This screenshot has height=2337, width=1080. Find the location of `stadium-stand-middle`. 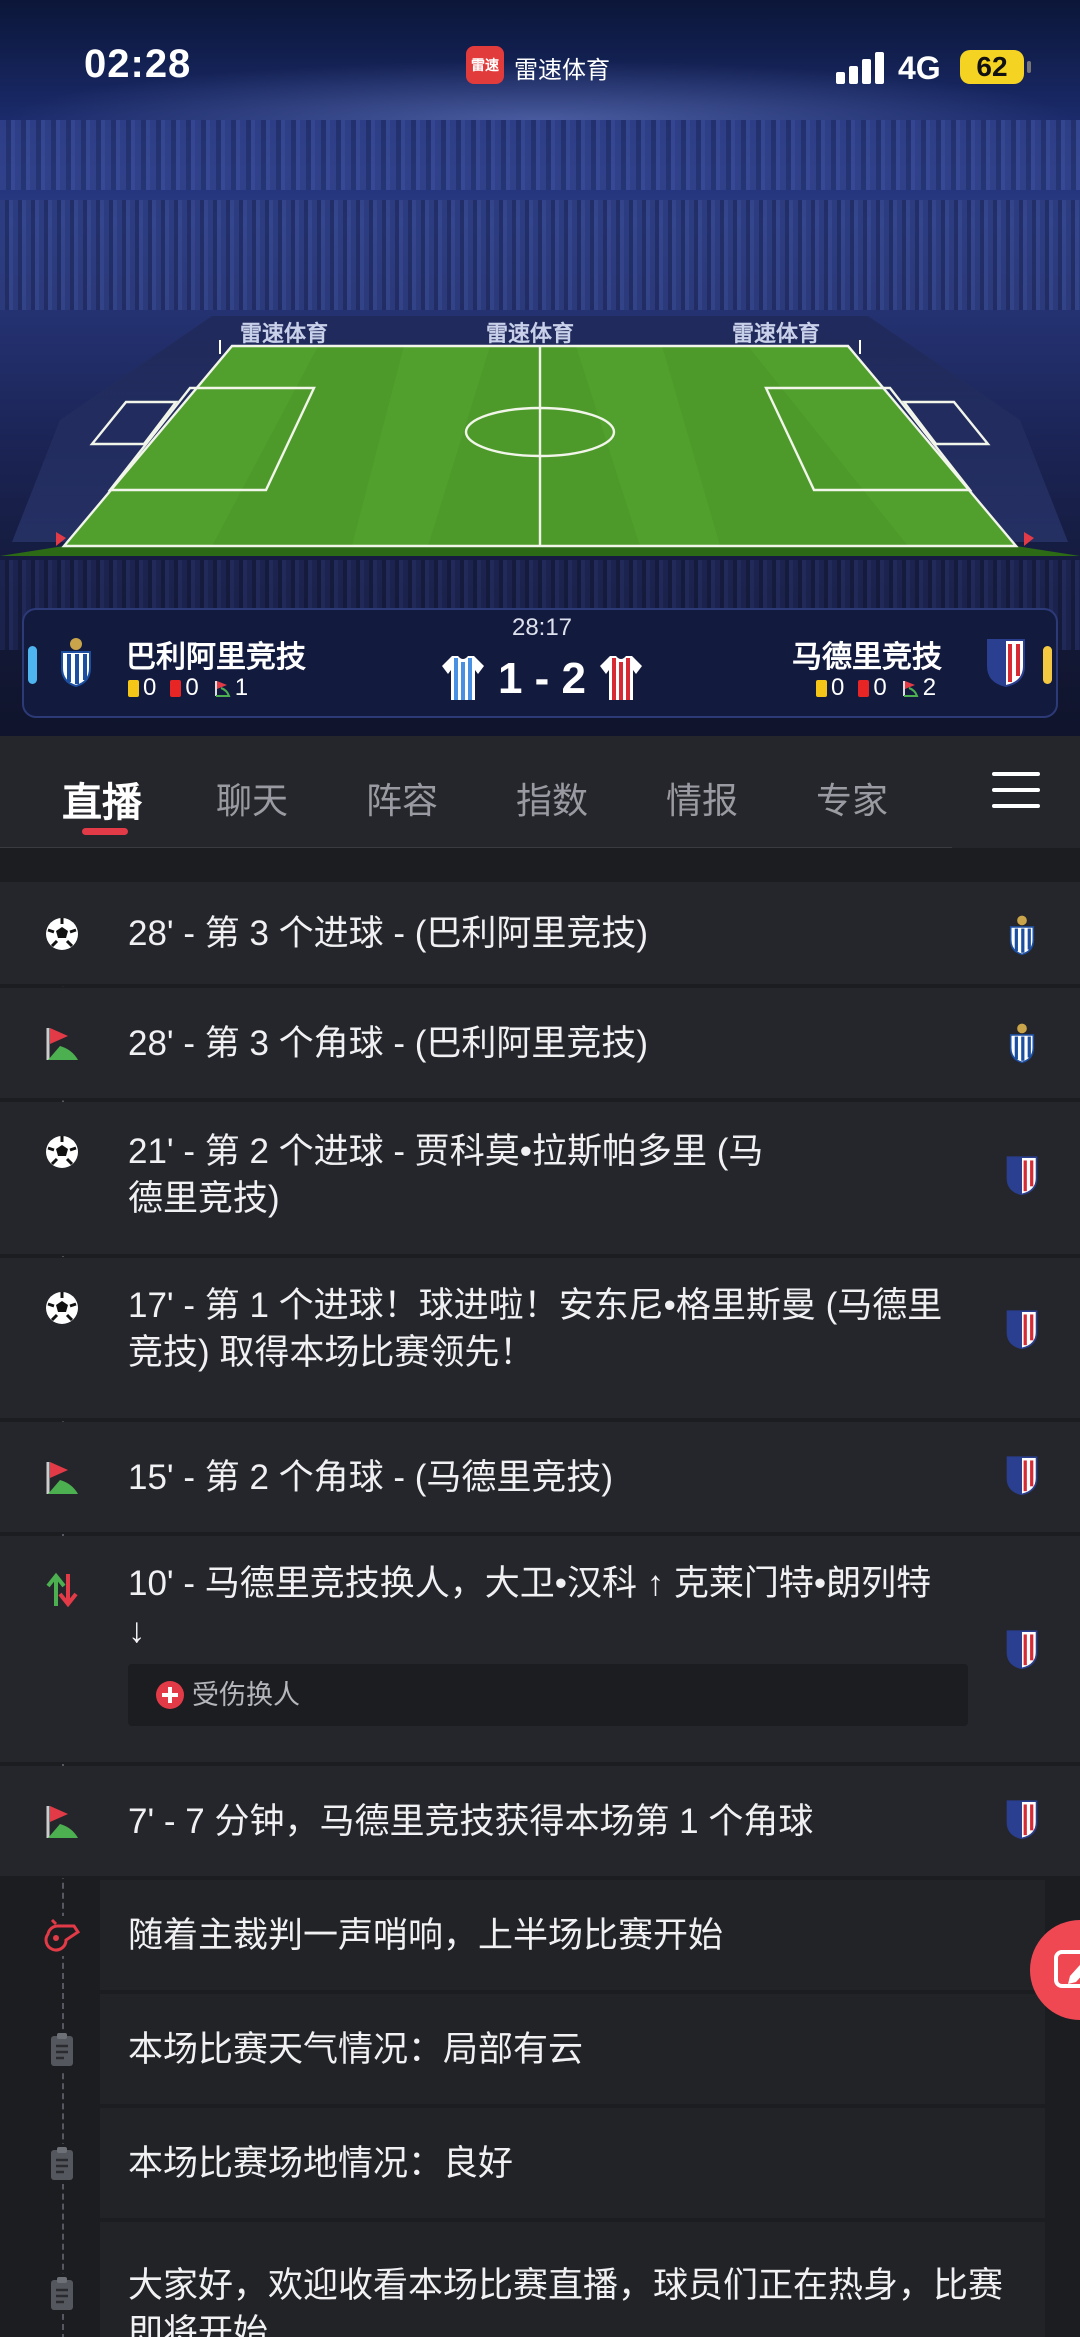

stadium-stand-middle is located at coordinates (540, 255).